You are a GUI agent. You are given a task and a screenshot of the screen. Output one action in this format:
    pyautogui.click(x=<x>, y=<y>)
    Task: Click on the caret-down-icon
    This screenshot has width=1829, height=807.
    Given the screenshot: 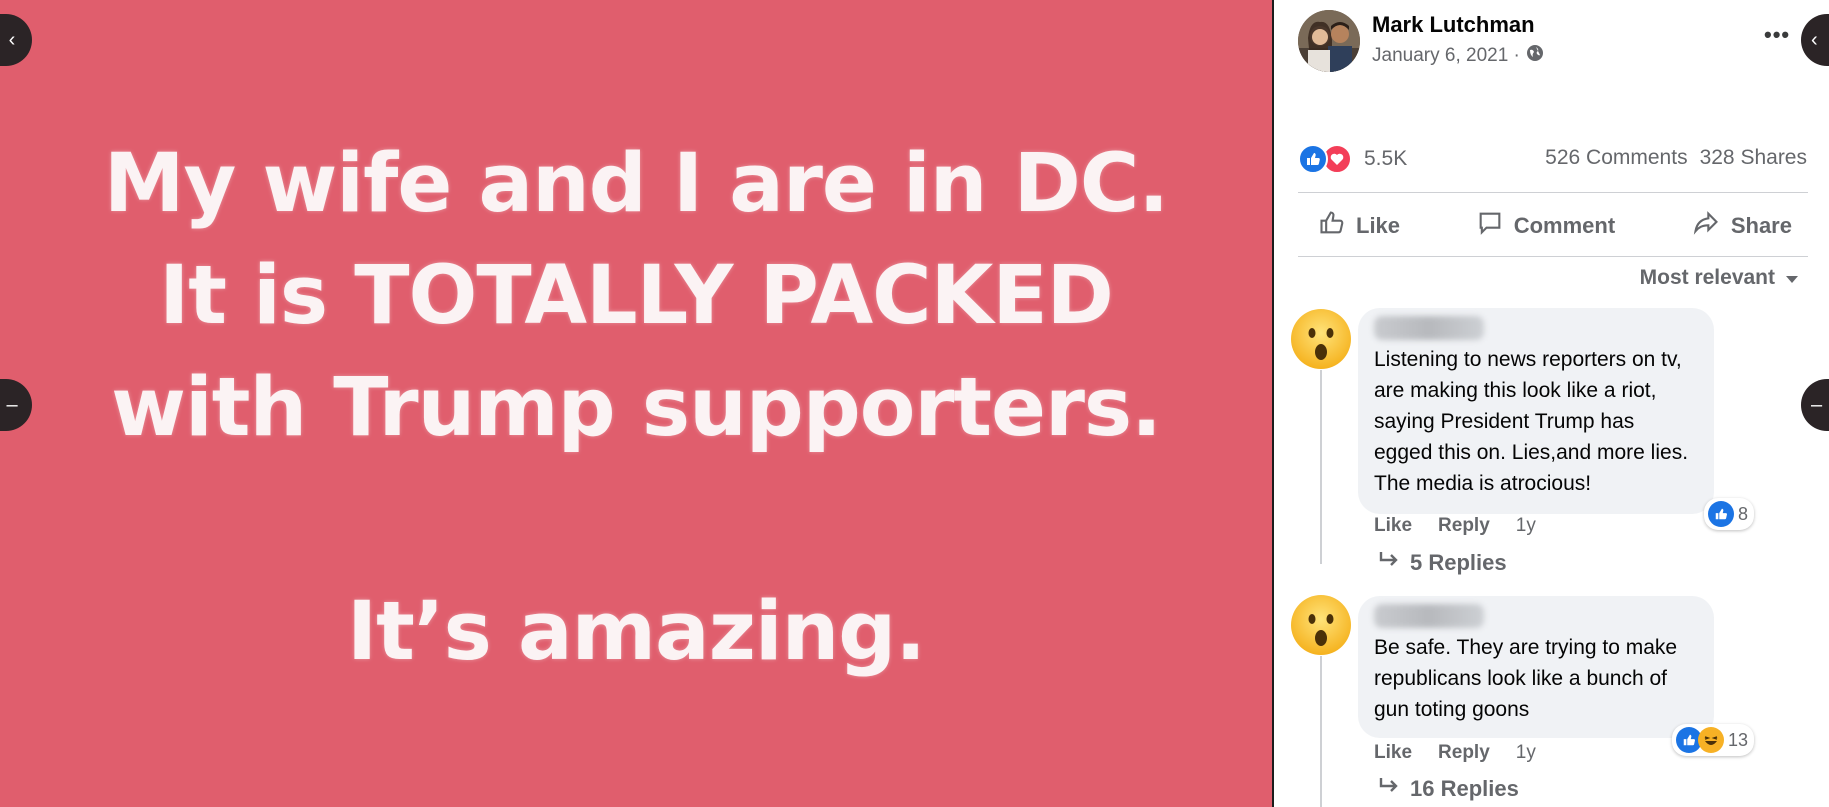 What is the action you would take?
    pyautogui.click(x=1792, y=278)
    